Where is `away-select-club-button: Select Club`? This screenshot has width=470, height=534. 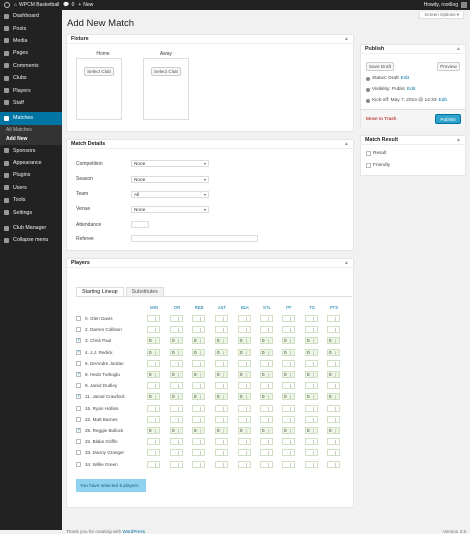 away-select-club-button: Select Club is located at coordinates (166, 71).